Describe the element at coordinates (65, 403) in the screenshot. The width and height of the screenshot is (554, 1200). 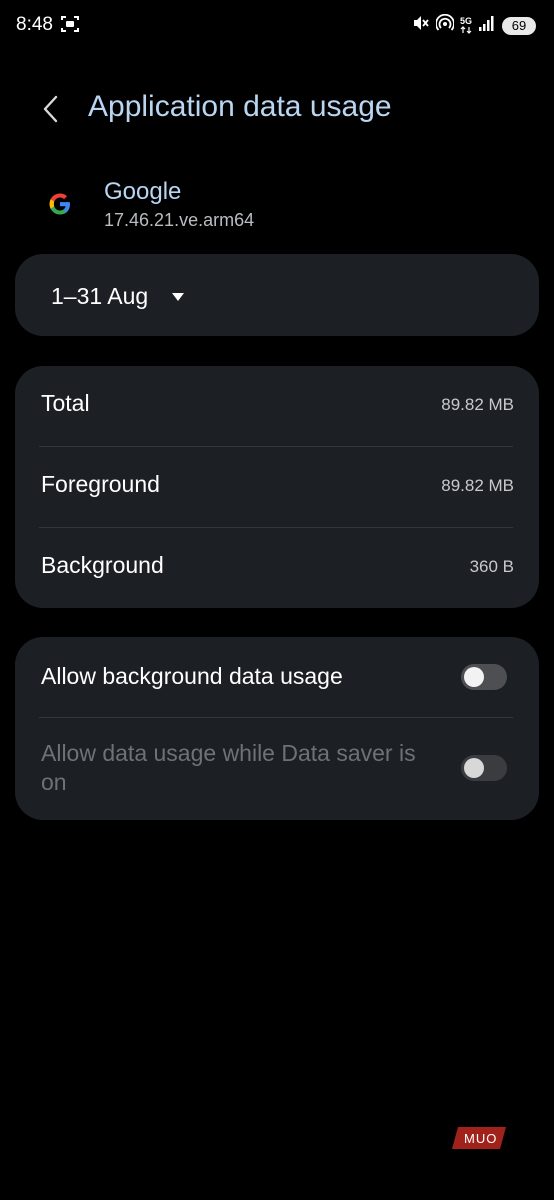
I see `usage-label: Total` at that location.